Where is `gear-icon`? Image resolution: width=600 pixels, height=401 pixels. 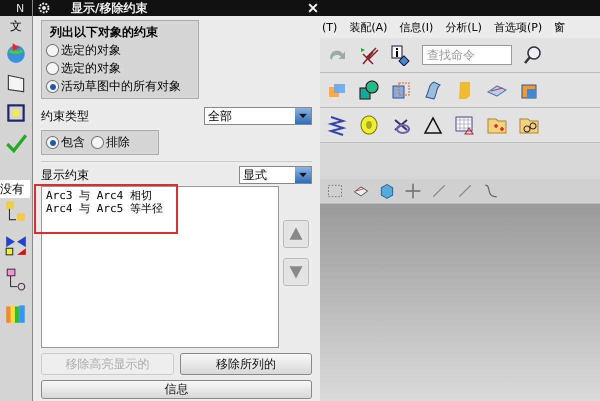
gear-icon is located at coordinates (44, 8).